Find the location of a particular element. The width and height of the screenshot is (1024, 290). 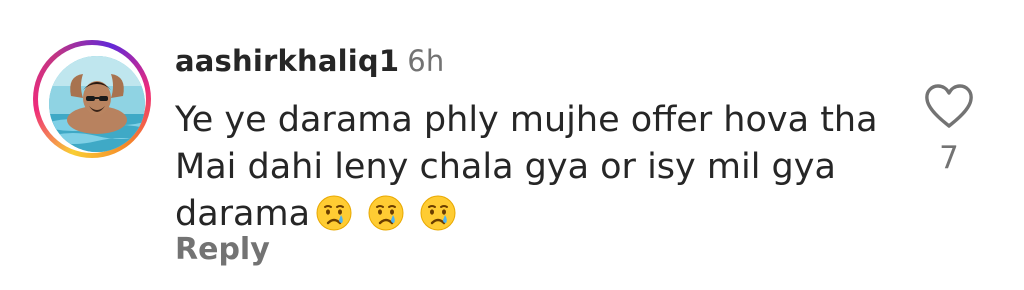

reply-button: Reply is located at coordinates (222, 249).